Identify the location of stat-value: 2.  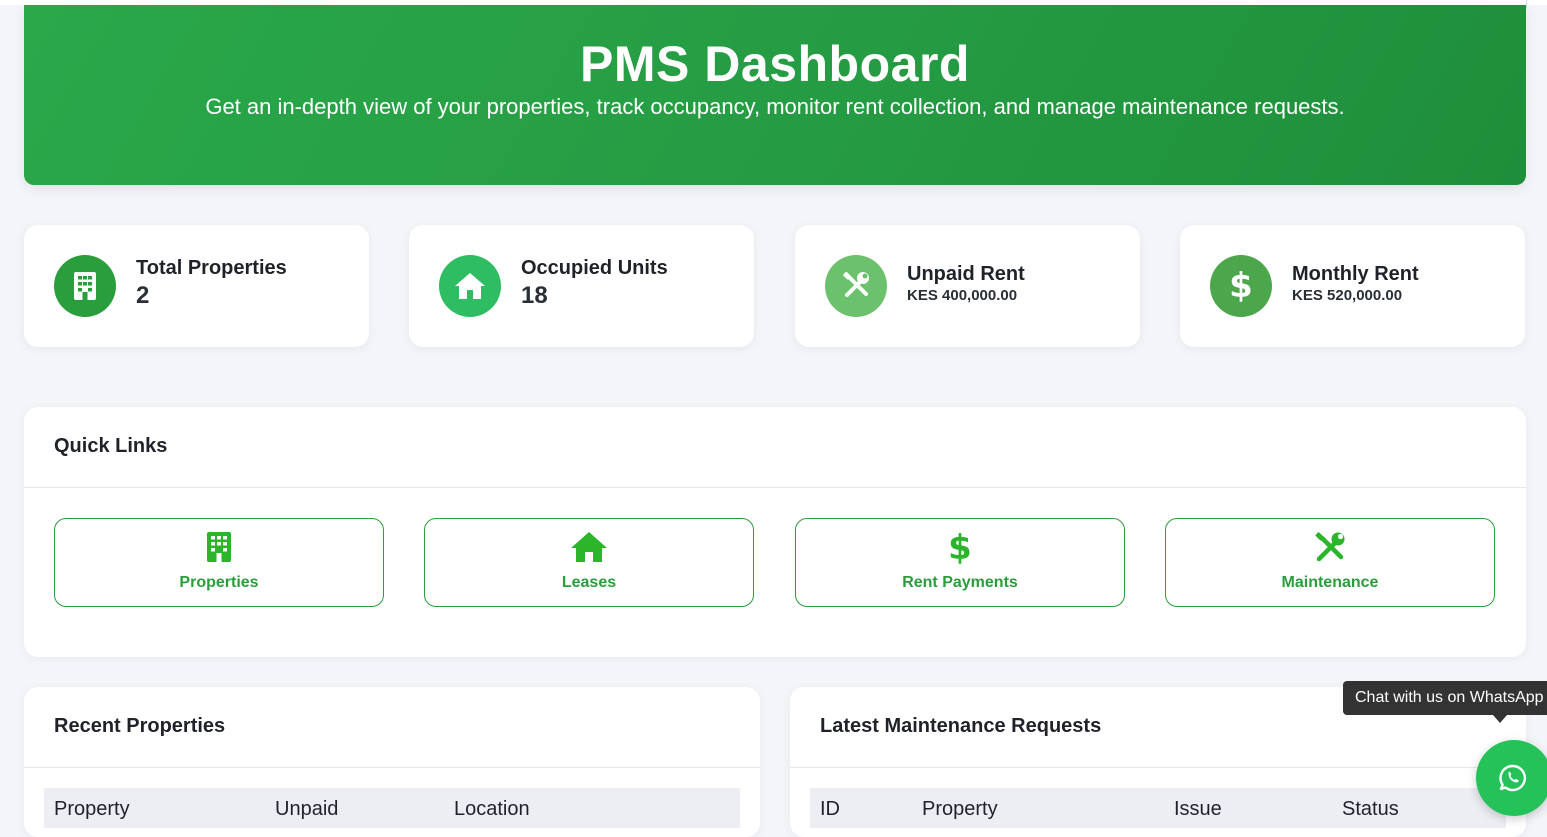
(143, 295).